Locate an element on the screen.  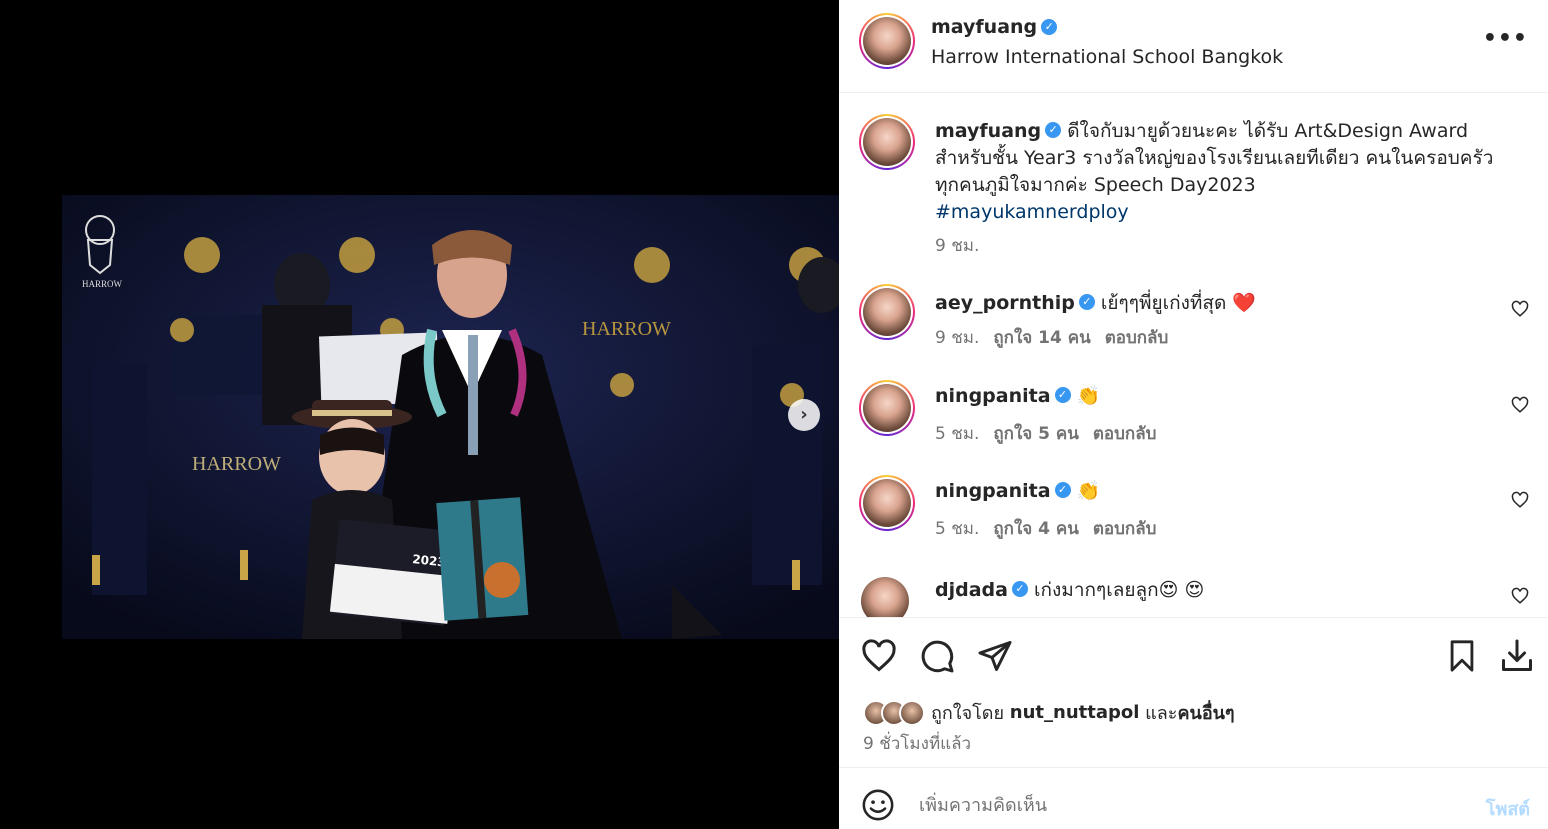
likes-prefix: ถูกใจโดย is located at coordinates (968, 713).